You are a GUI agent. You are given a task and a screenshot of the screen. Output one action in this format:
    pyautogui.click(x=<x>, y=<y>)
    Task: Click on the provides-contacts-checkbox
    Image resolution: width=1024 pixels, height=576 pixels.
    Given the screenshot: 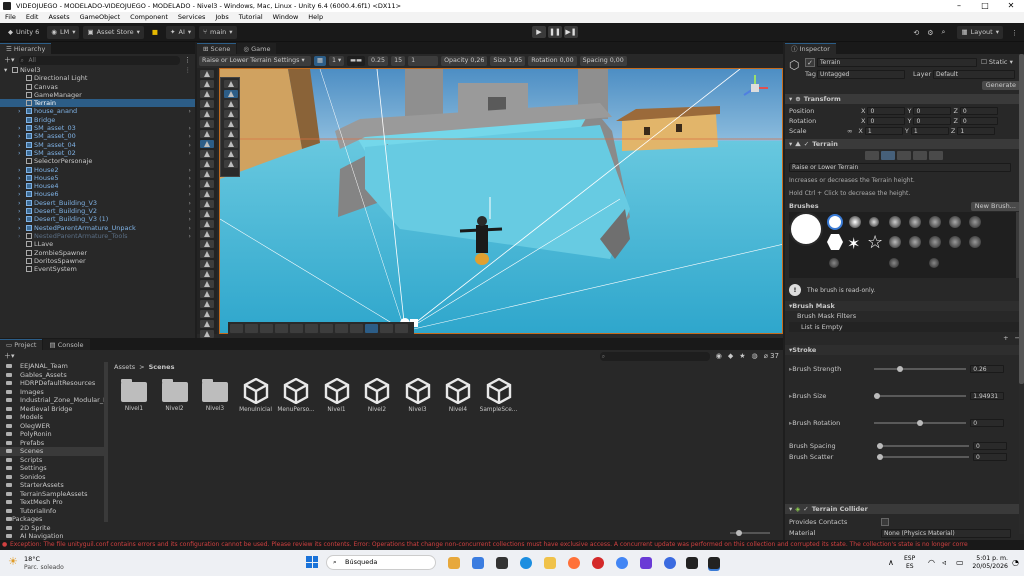 What is the action you would take?
    pyautogui.click(x=885, y=522)
    